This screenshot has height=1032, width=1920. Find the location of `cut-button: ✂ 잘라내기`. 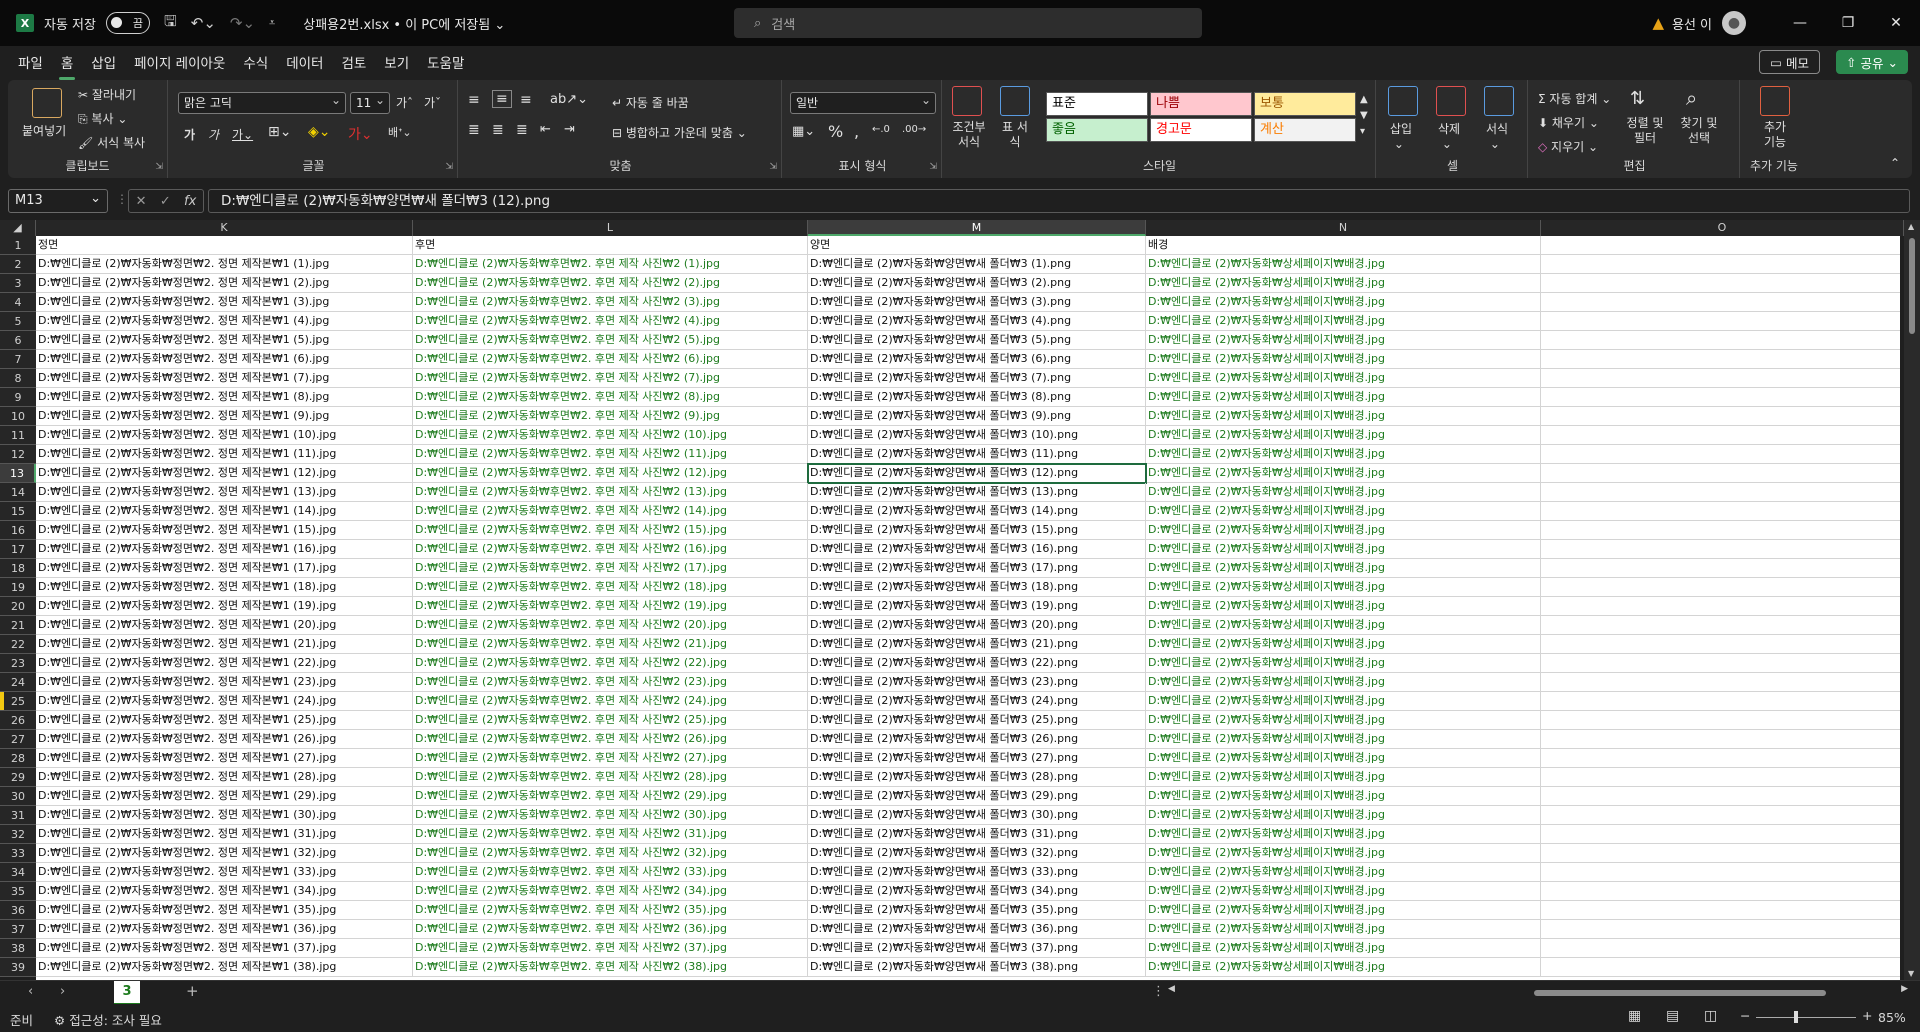

cut-button: ✂ 잘라내기 is located at coordinates (107, 94).